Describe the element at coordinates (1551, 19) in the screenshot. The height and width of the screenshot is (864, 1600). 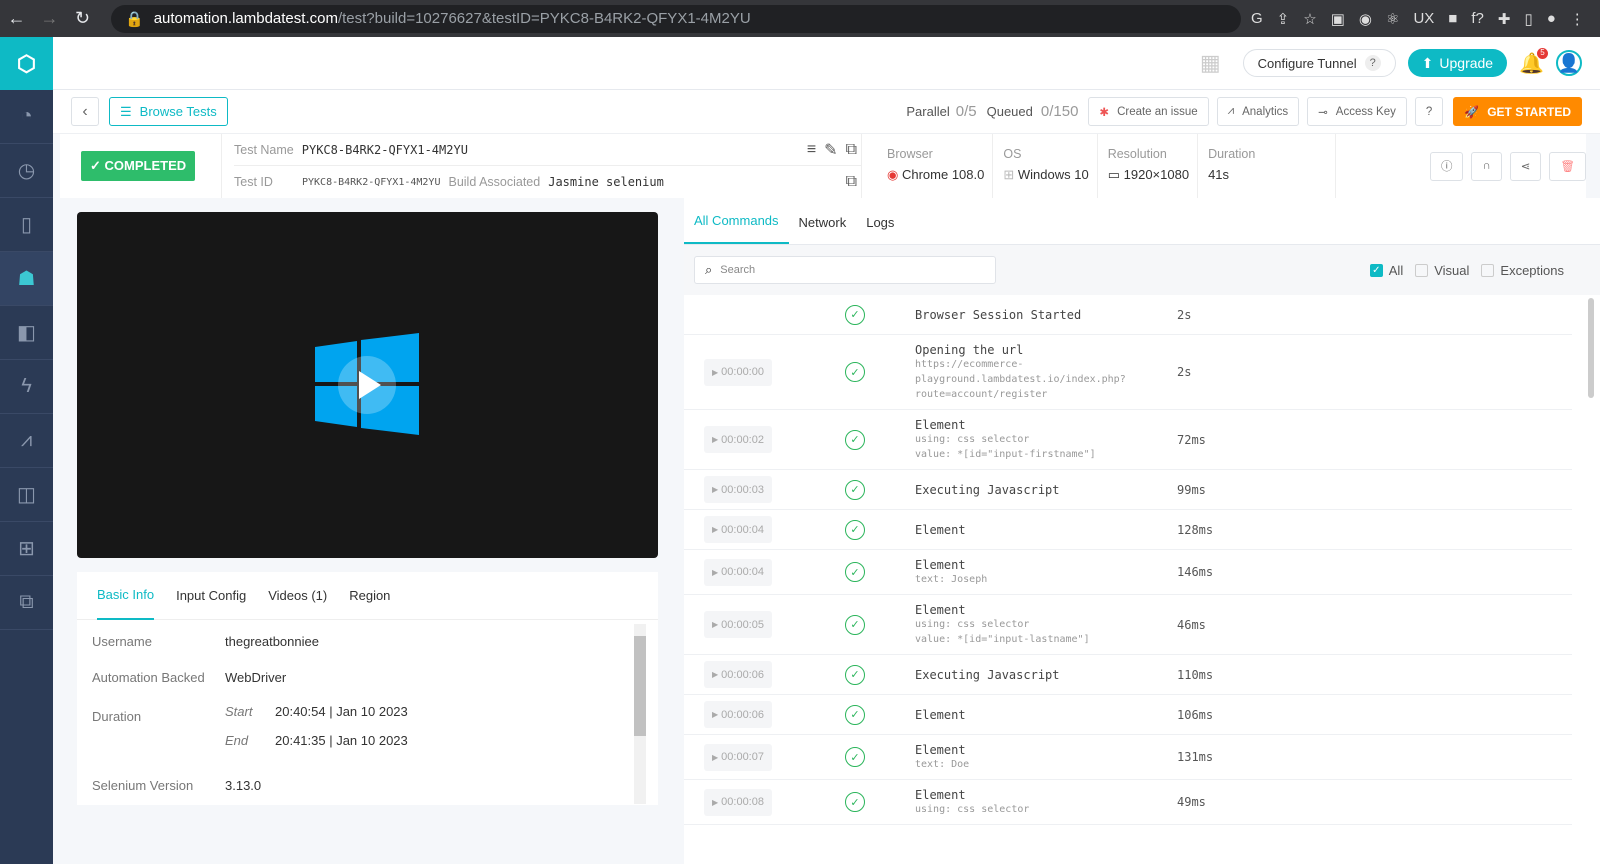
I see `profile-avatar: ●` at that location.